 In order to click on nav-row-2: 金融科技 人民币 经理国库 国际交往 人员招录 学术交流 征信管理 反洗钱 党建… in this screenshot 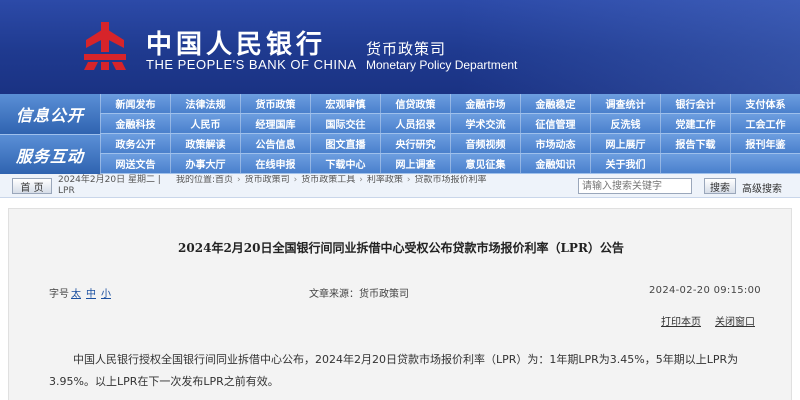, I will do `click(450, 124)`.